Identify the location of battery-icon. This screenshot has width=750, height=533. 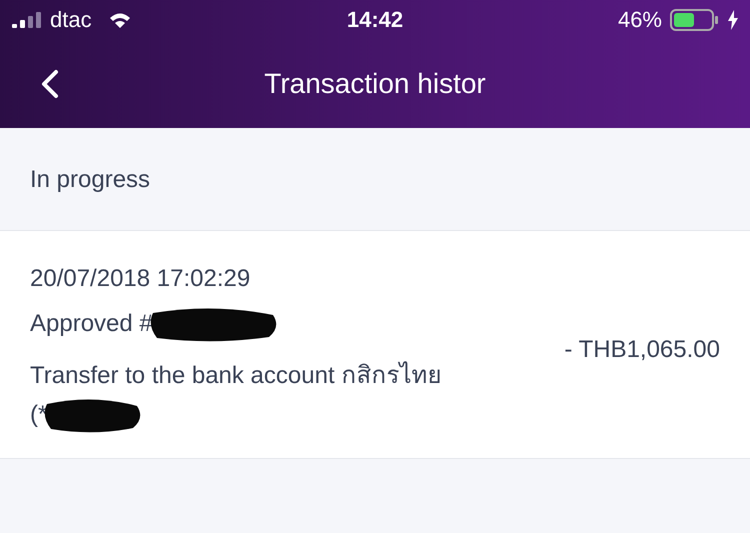
(695, 20).